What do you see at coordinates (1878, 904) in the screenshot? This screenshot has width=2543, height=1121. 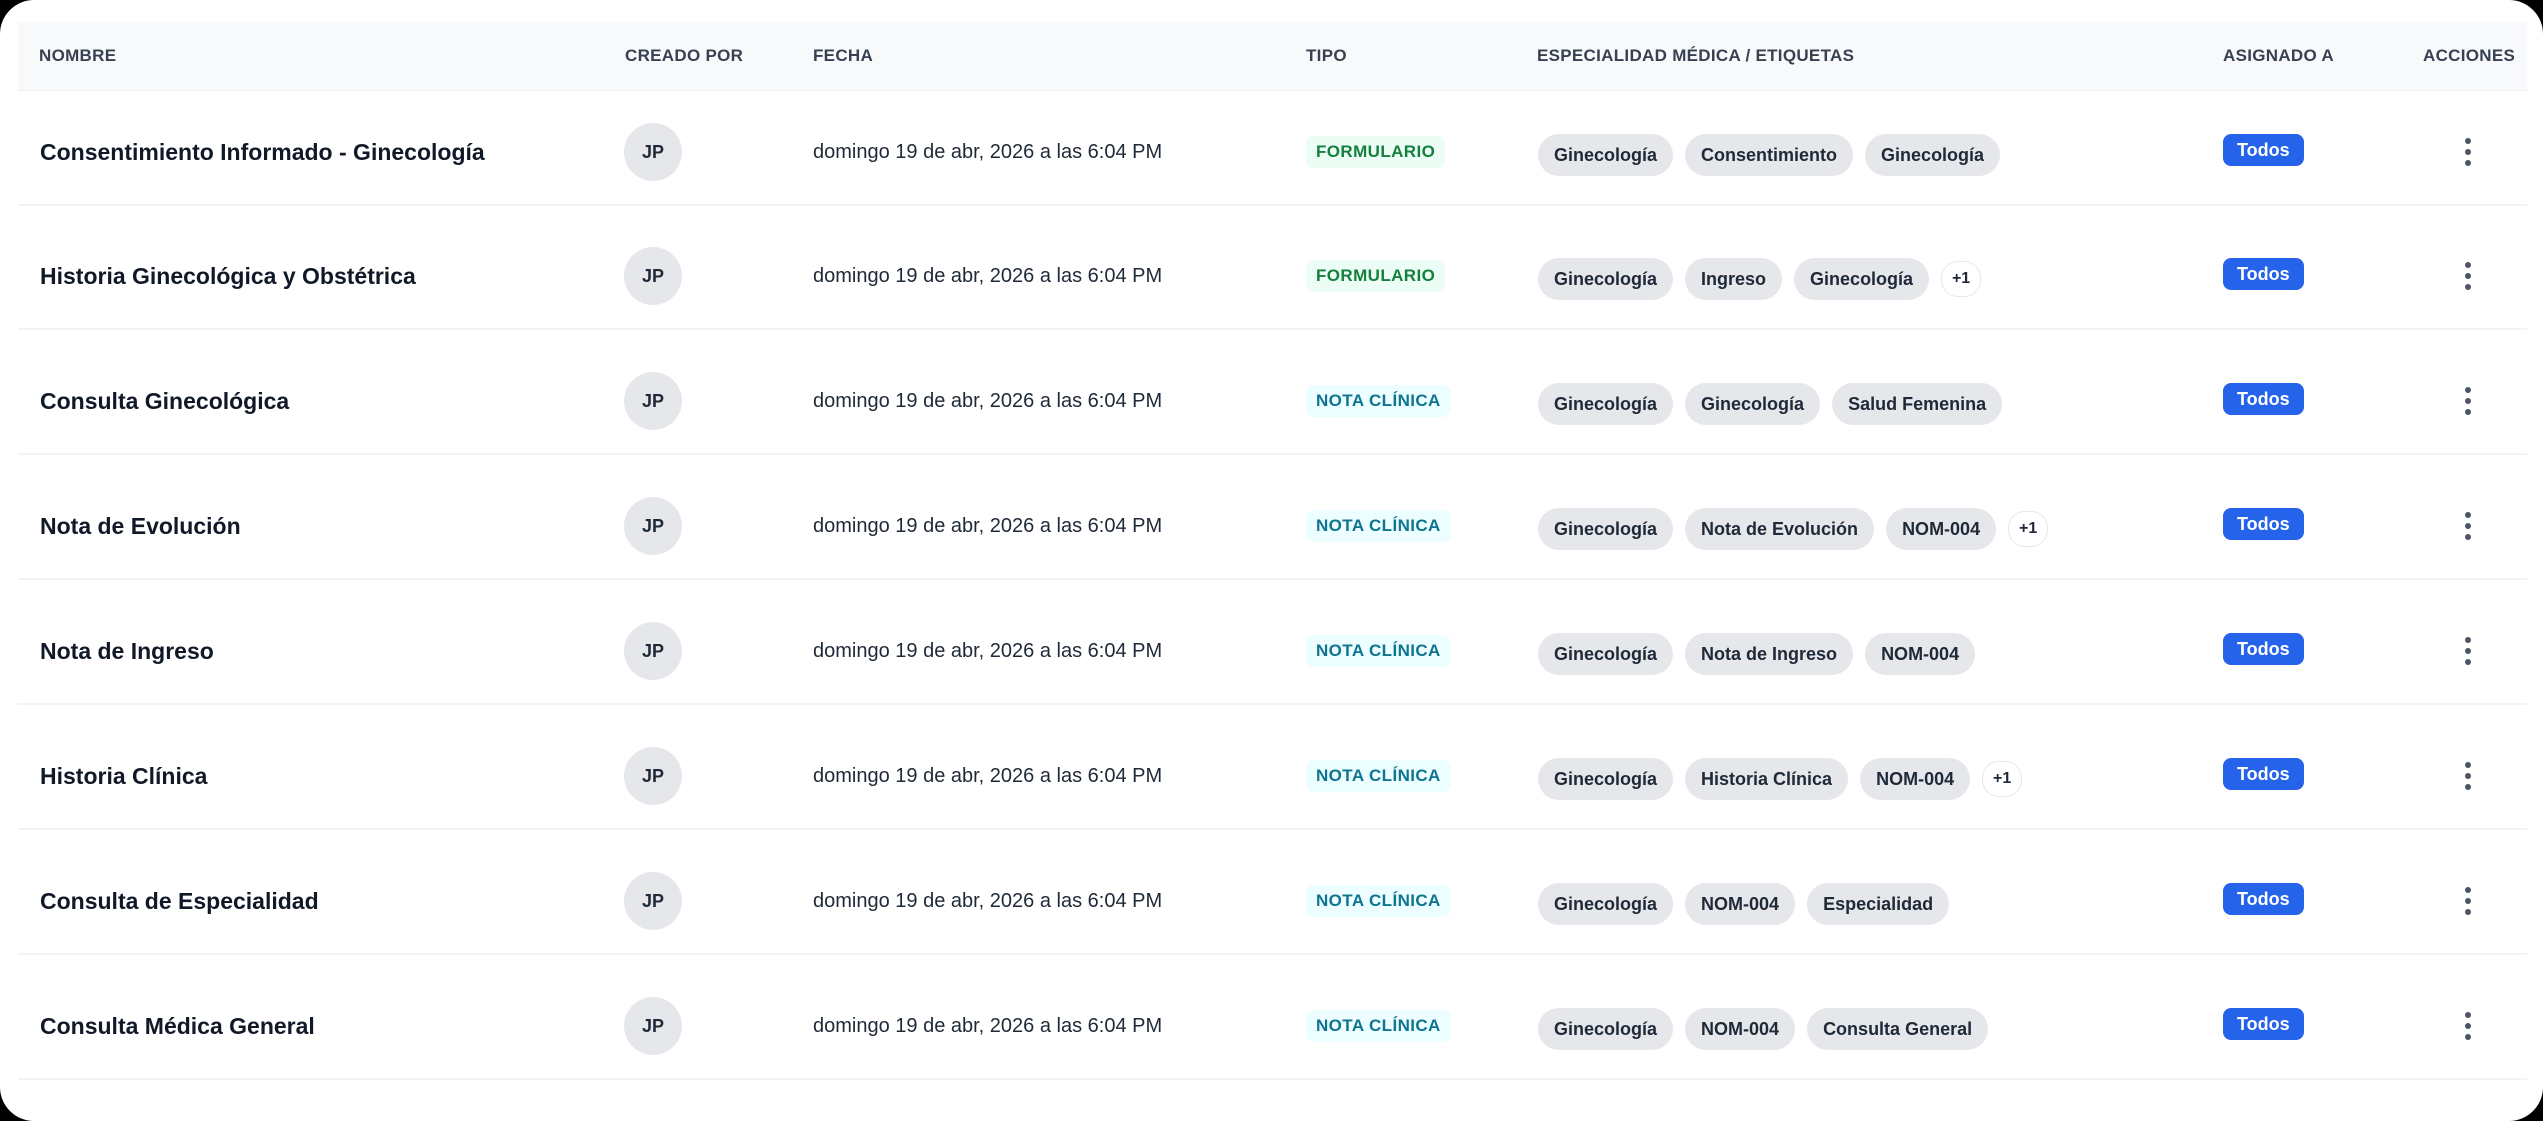 I see `tag-chip: Especialidad` at bounding box center [1878, 904].